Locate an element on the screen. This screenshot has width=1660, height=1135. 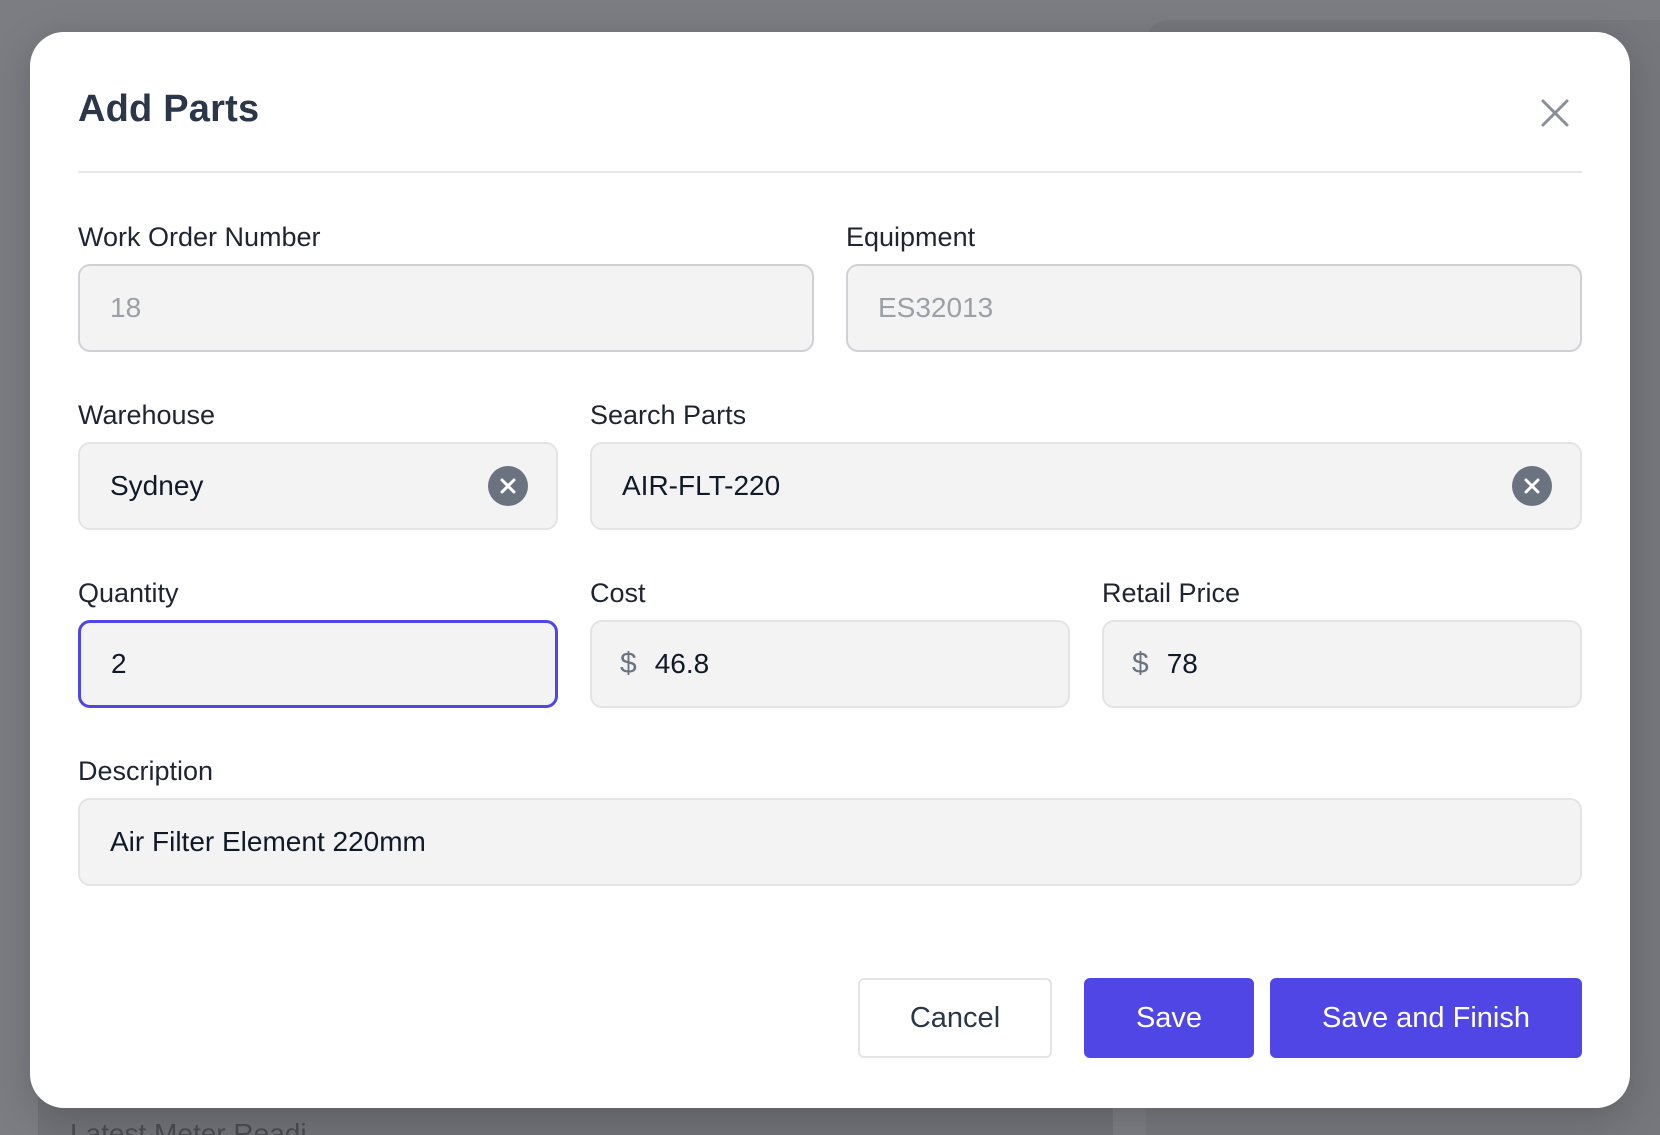
retail-price-value: 78 is located at coordinates (1182, 663).